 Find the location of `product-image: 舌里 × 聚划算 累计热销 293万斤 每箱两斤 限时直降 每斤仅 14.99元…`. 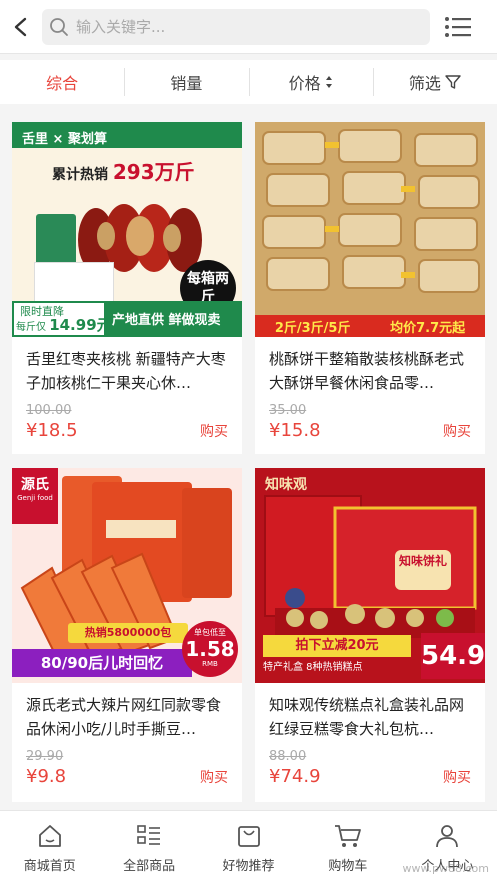

product-image: 舌里 × 聚划算 累计热销 293万斤 每箱两斤 限时直降 每斤仅 14.99元… is located at coordinates (127, 229).